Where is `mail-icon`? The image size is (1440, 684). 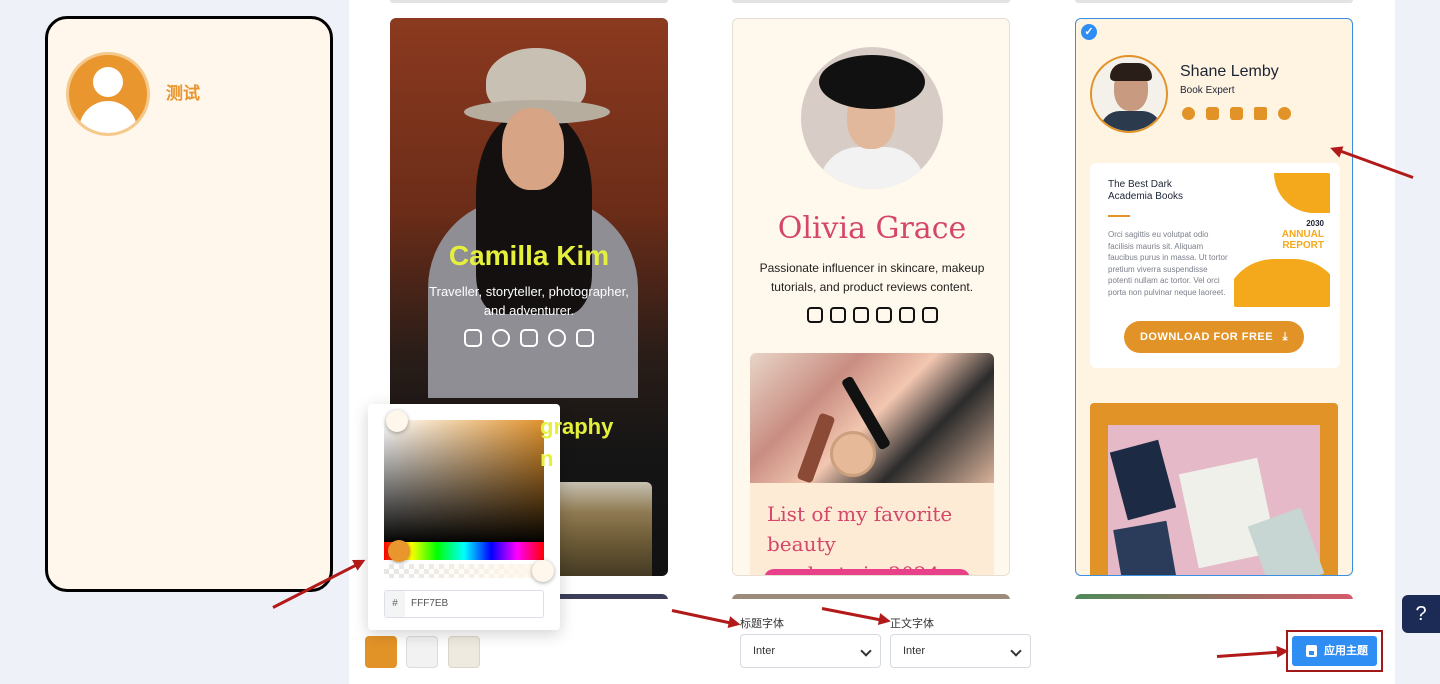 mail-icon is located at coordinates (906, 315).